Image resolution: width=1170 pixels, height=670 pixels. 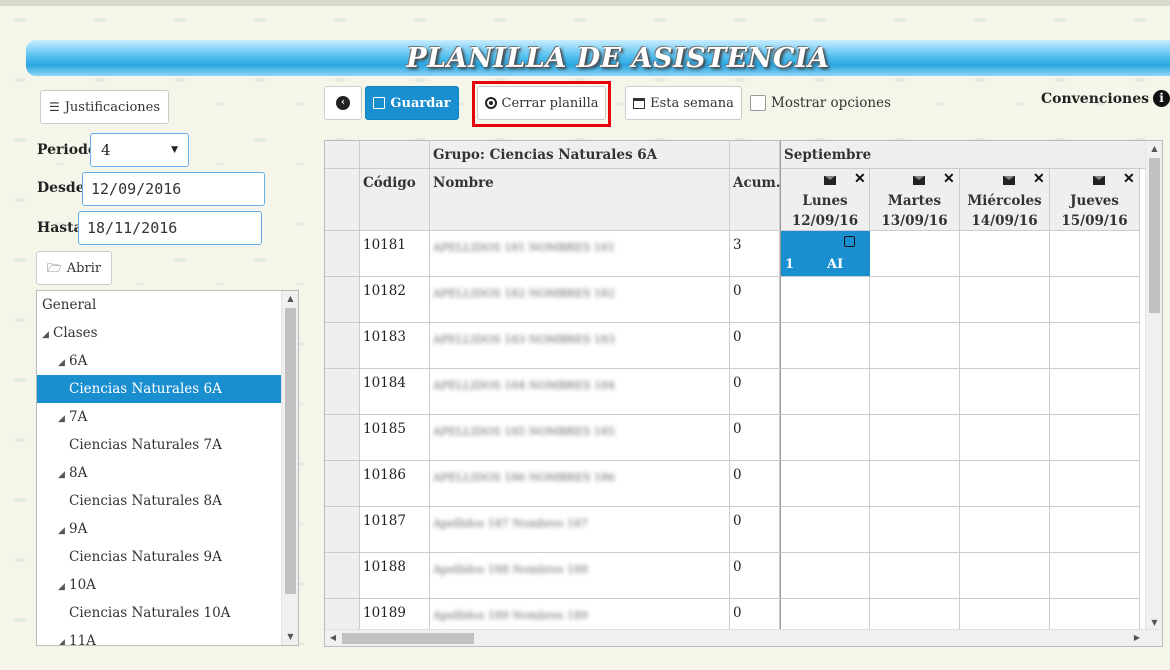 What do you see at coordinates (333, 638) in the screenshot?
I see `grid-scroll-left-icon: ◀` at bounding box center [333, 638].